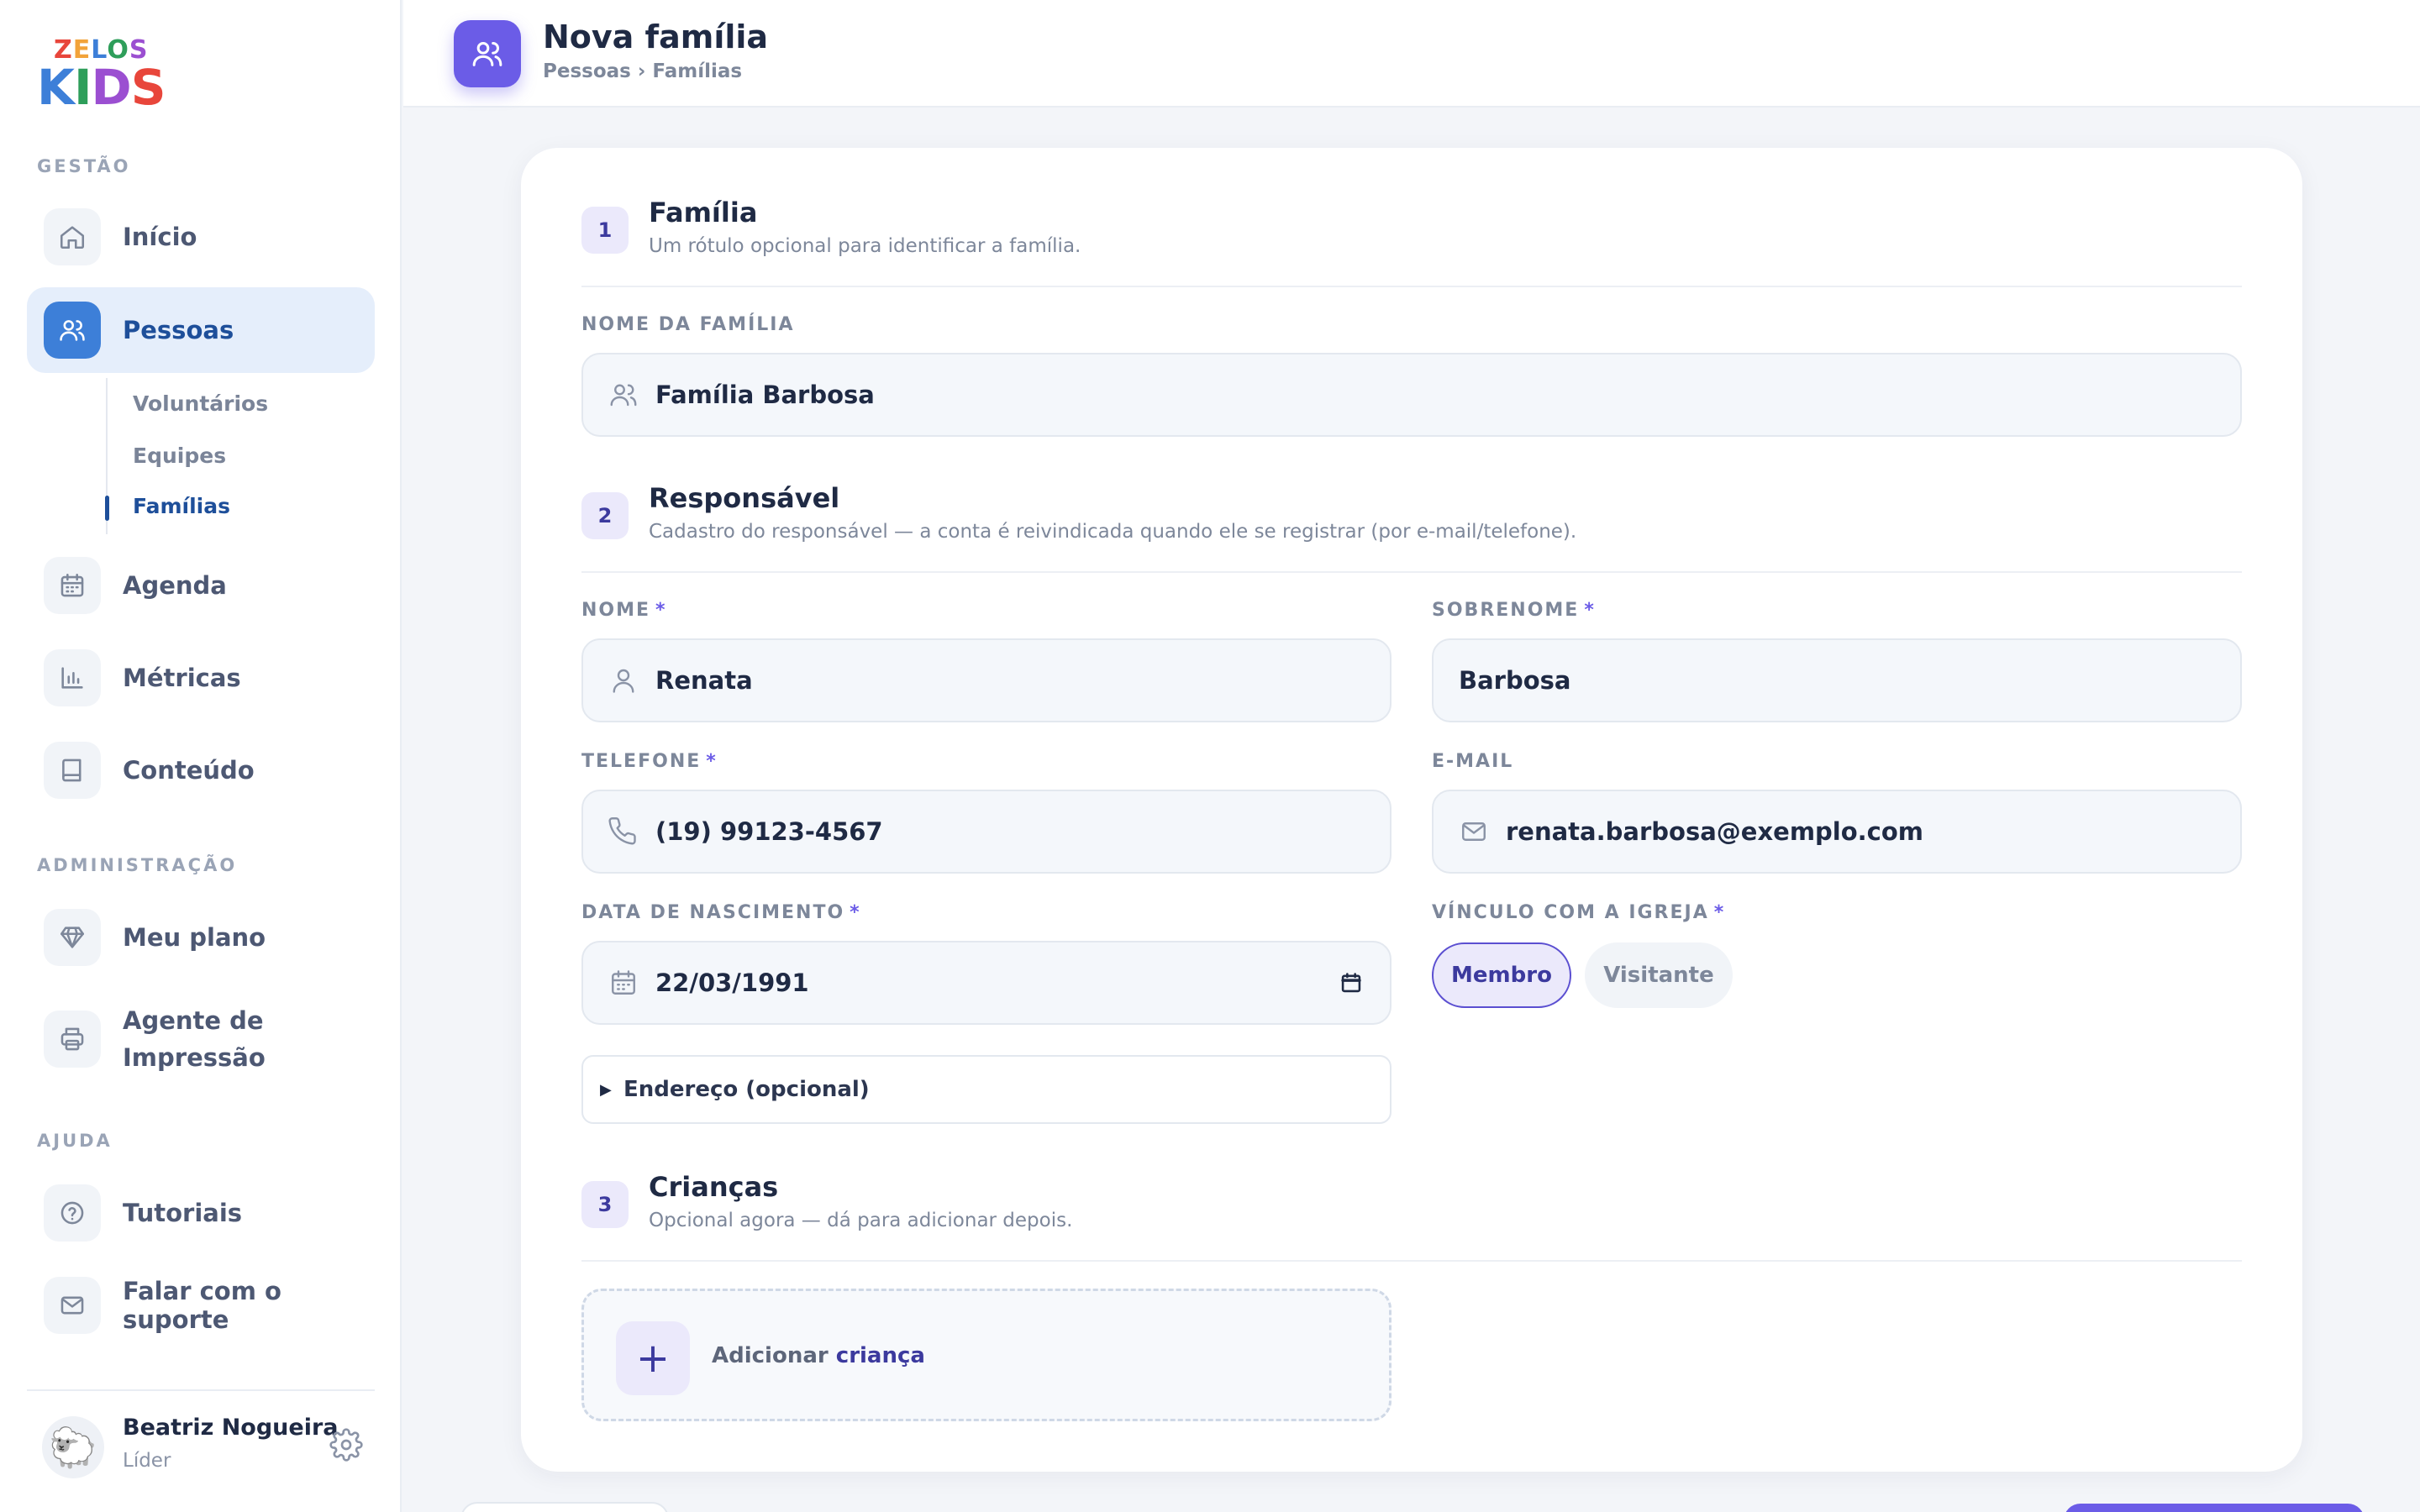  Describe the element at coordinates (73, 1039) in the screenshot. I see `printer-icon` at that location.